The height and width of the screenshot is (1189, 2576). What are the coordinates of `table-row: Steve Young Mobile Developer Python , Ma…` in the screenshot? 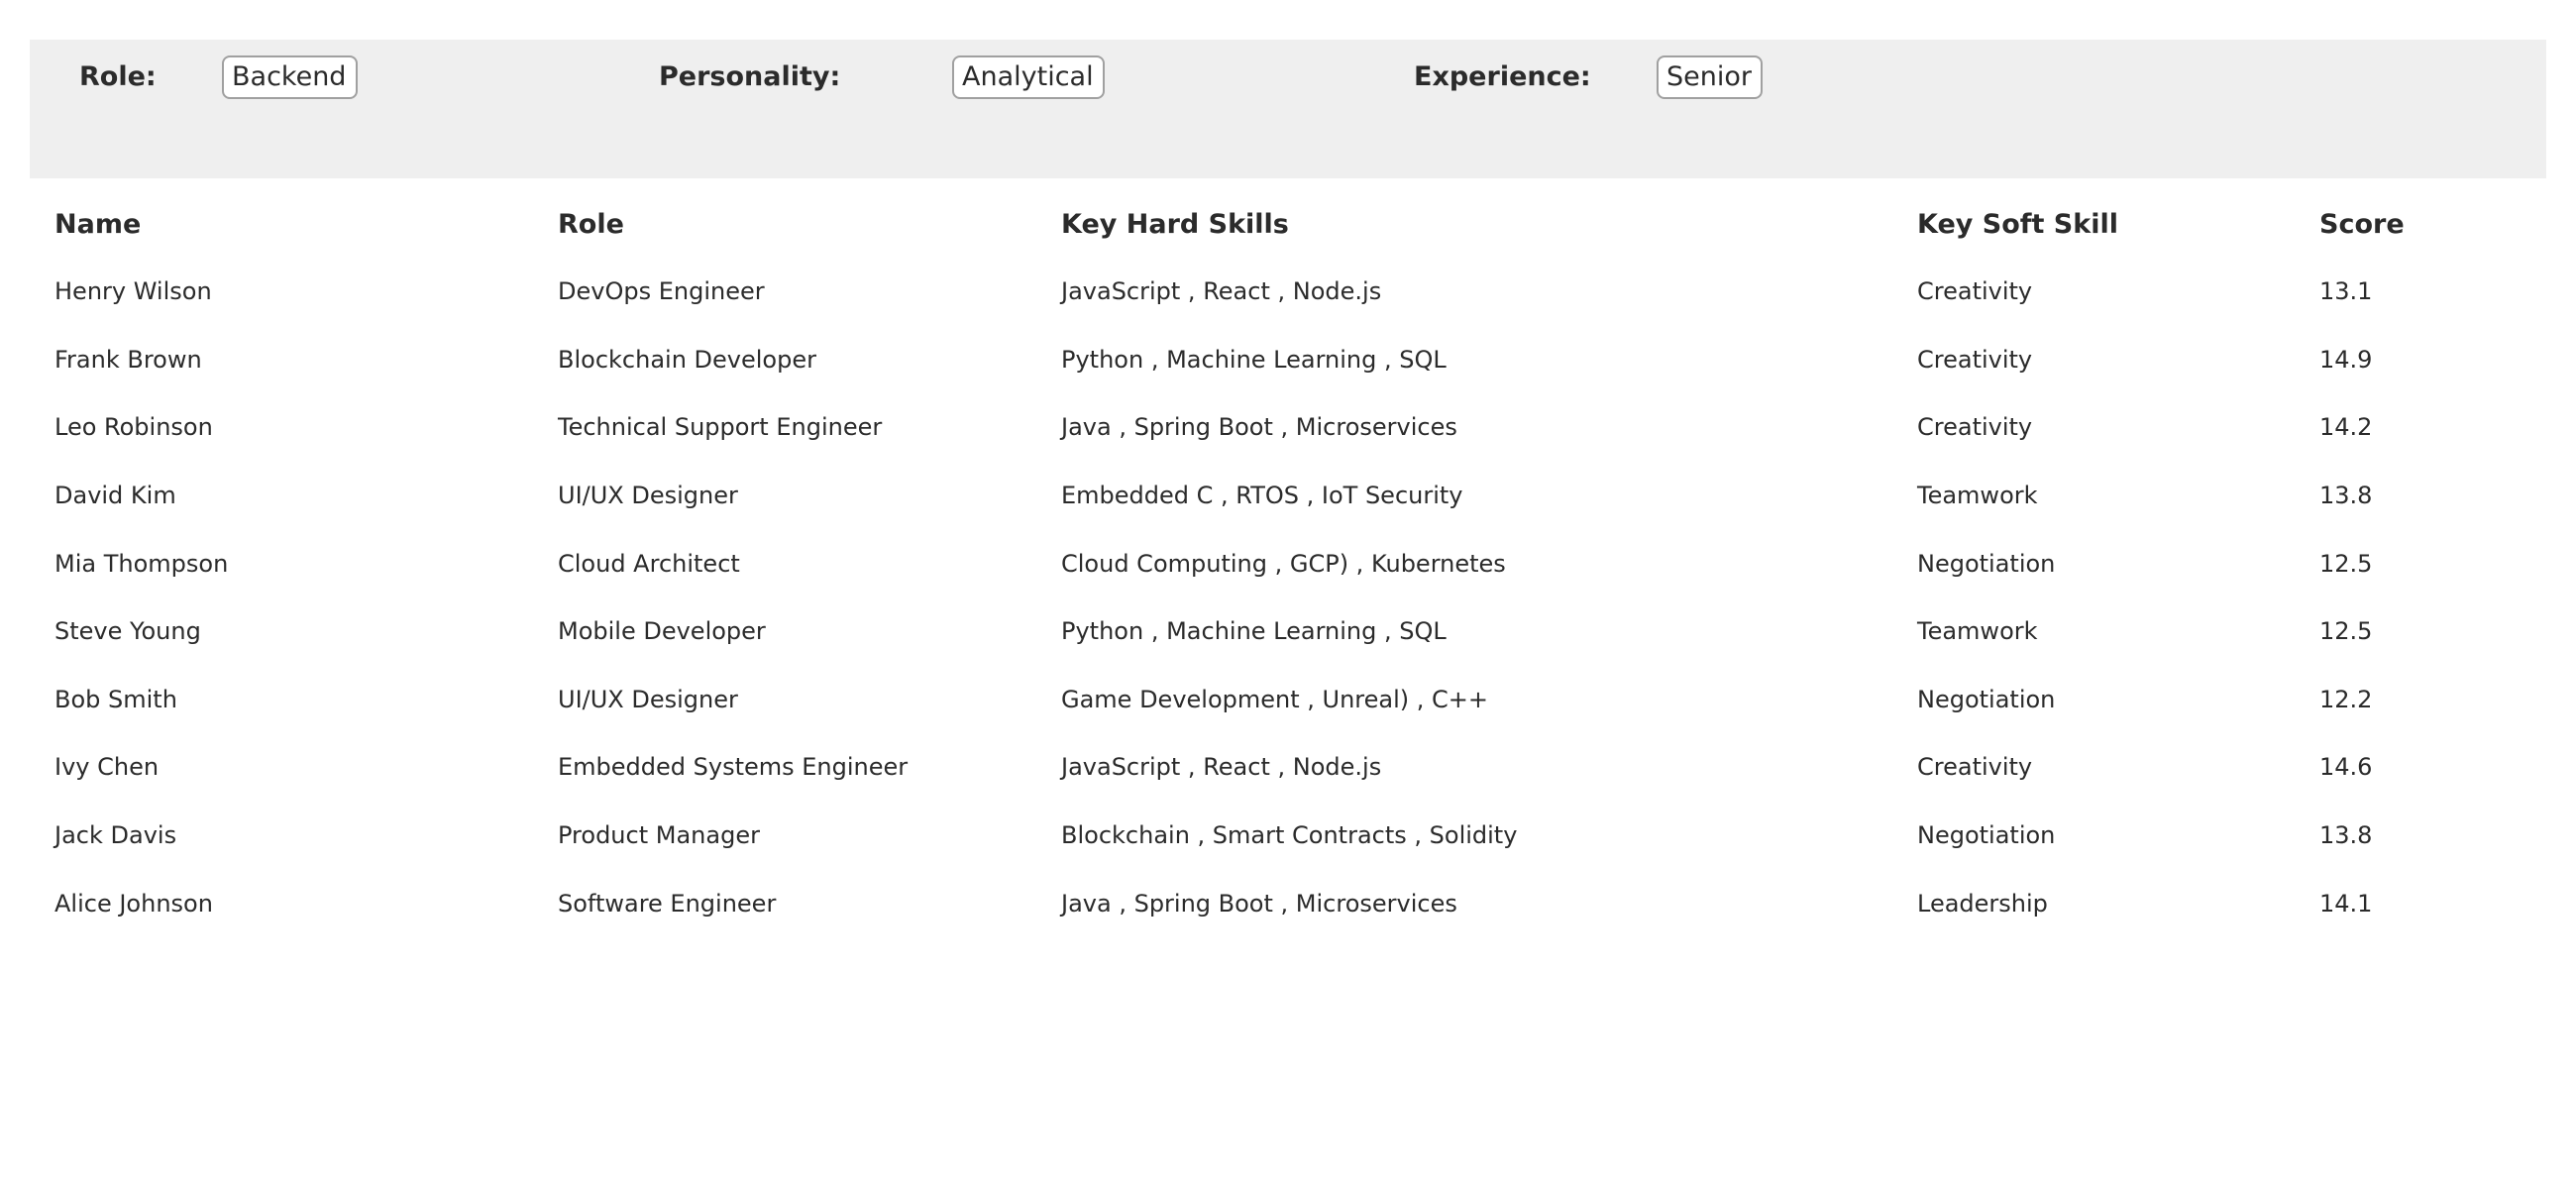 It's located at (1288, 631).